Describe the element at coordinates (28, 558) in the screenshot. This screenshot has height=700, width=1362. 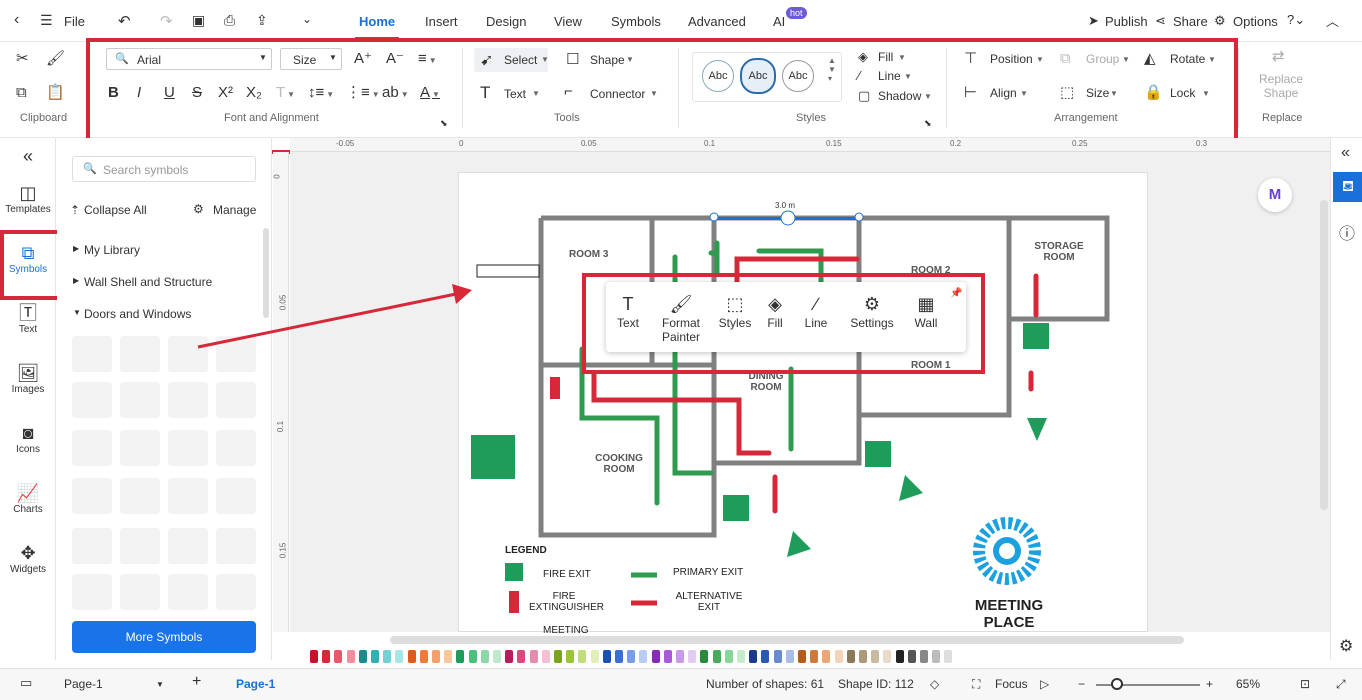
I see `sidebar-item-widgets: ✥ Widgets` at that location.